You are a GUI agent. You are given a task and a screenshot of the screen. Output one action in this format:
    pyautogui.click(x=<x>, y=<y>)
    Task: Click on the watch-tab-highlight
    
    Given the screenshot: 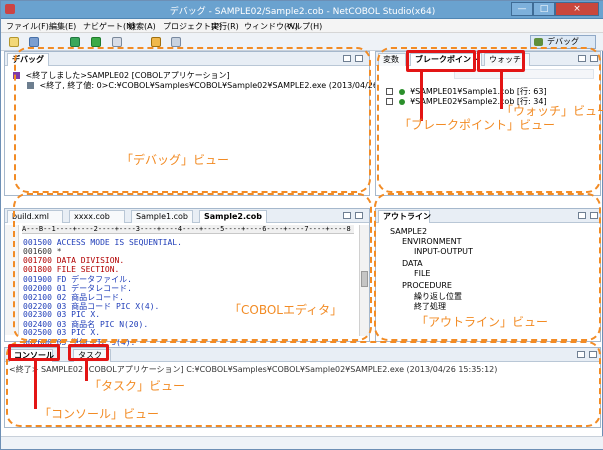 What is the action you would take?
    pyautogui.click(x=501, y=61)
    